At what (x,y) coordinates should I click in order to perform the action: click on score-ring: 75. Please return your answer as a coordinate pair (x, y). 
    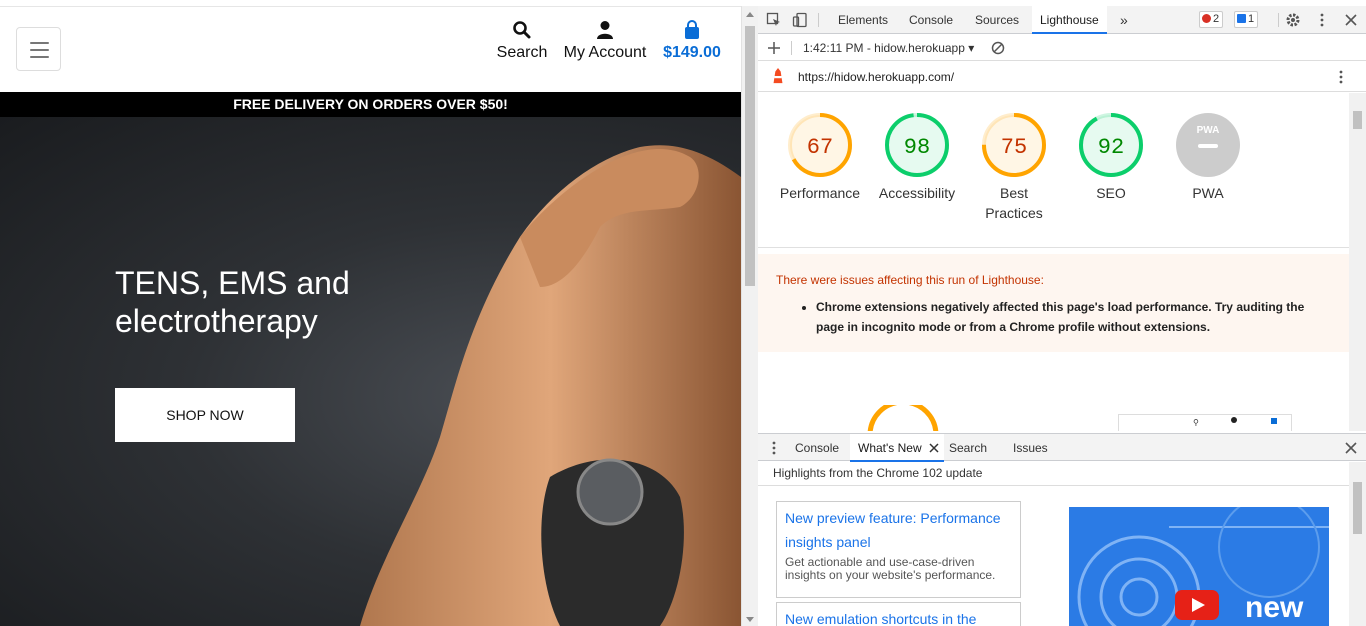
    Looking at the image, I should click on (1014, 145).